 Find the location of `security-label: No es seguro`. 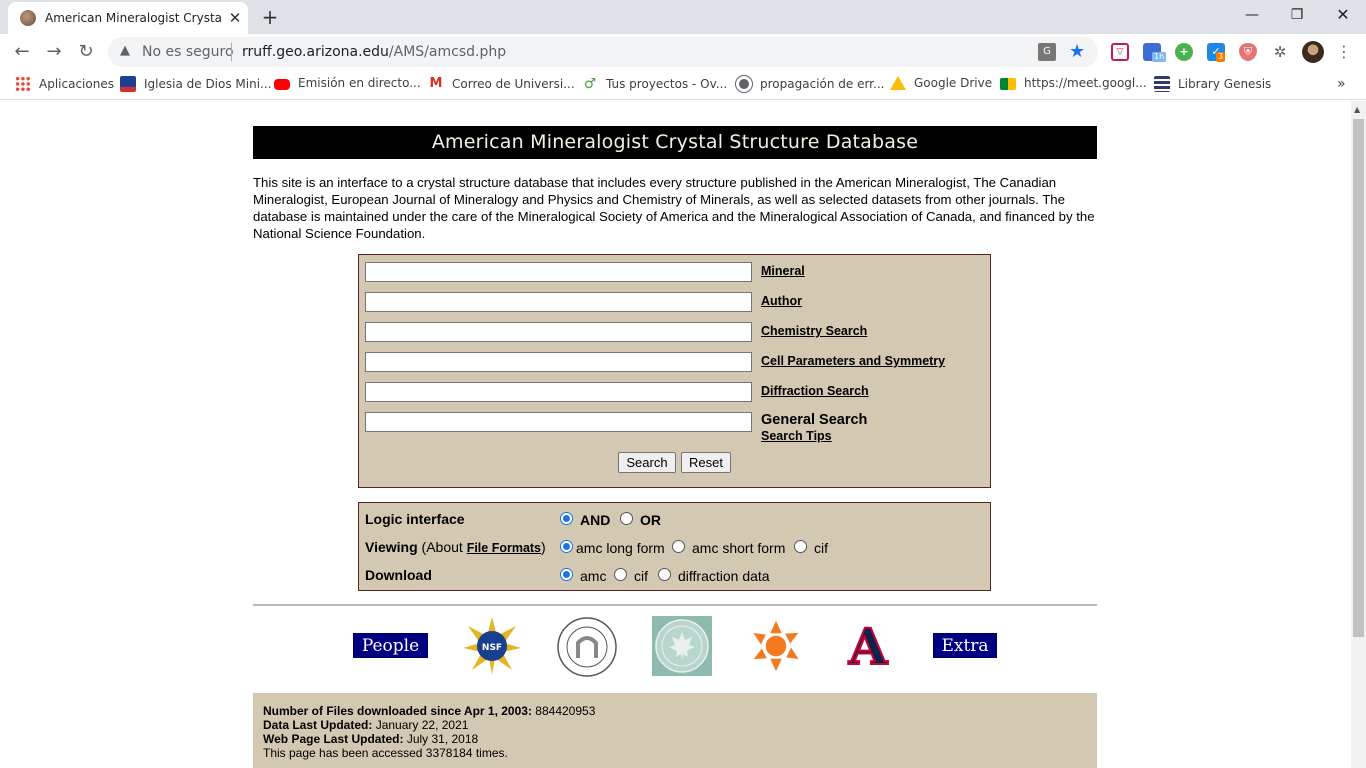

security-label: No es seguro is located at coordinates (188, 52).